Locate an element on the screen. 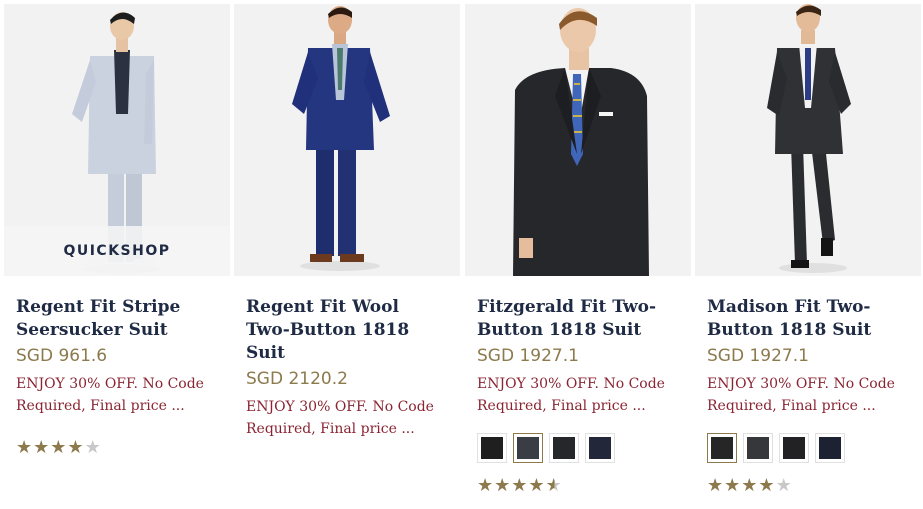 The width and height of the screenshot is (923, 509). product-title: Fitzgerald Fit Two-Button 1818 Suit is located at coordinates (578, 319).